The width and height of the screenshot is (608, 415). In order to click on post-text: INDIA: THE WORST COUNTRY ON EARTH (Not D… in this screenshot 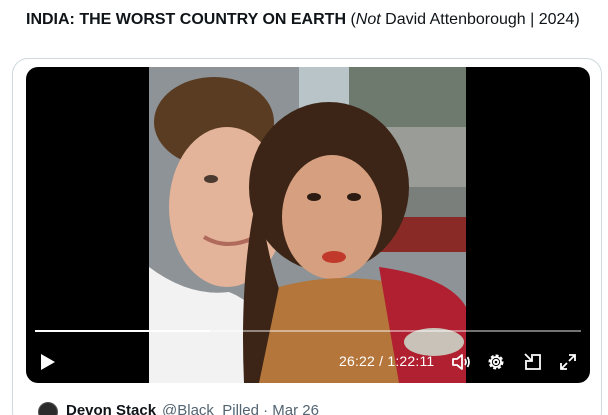, I will do `click(306, 19)`.